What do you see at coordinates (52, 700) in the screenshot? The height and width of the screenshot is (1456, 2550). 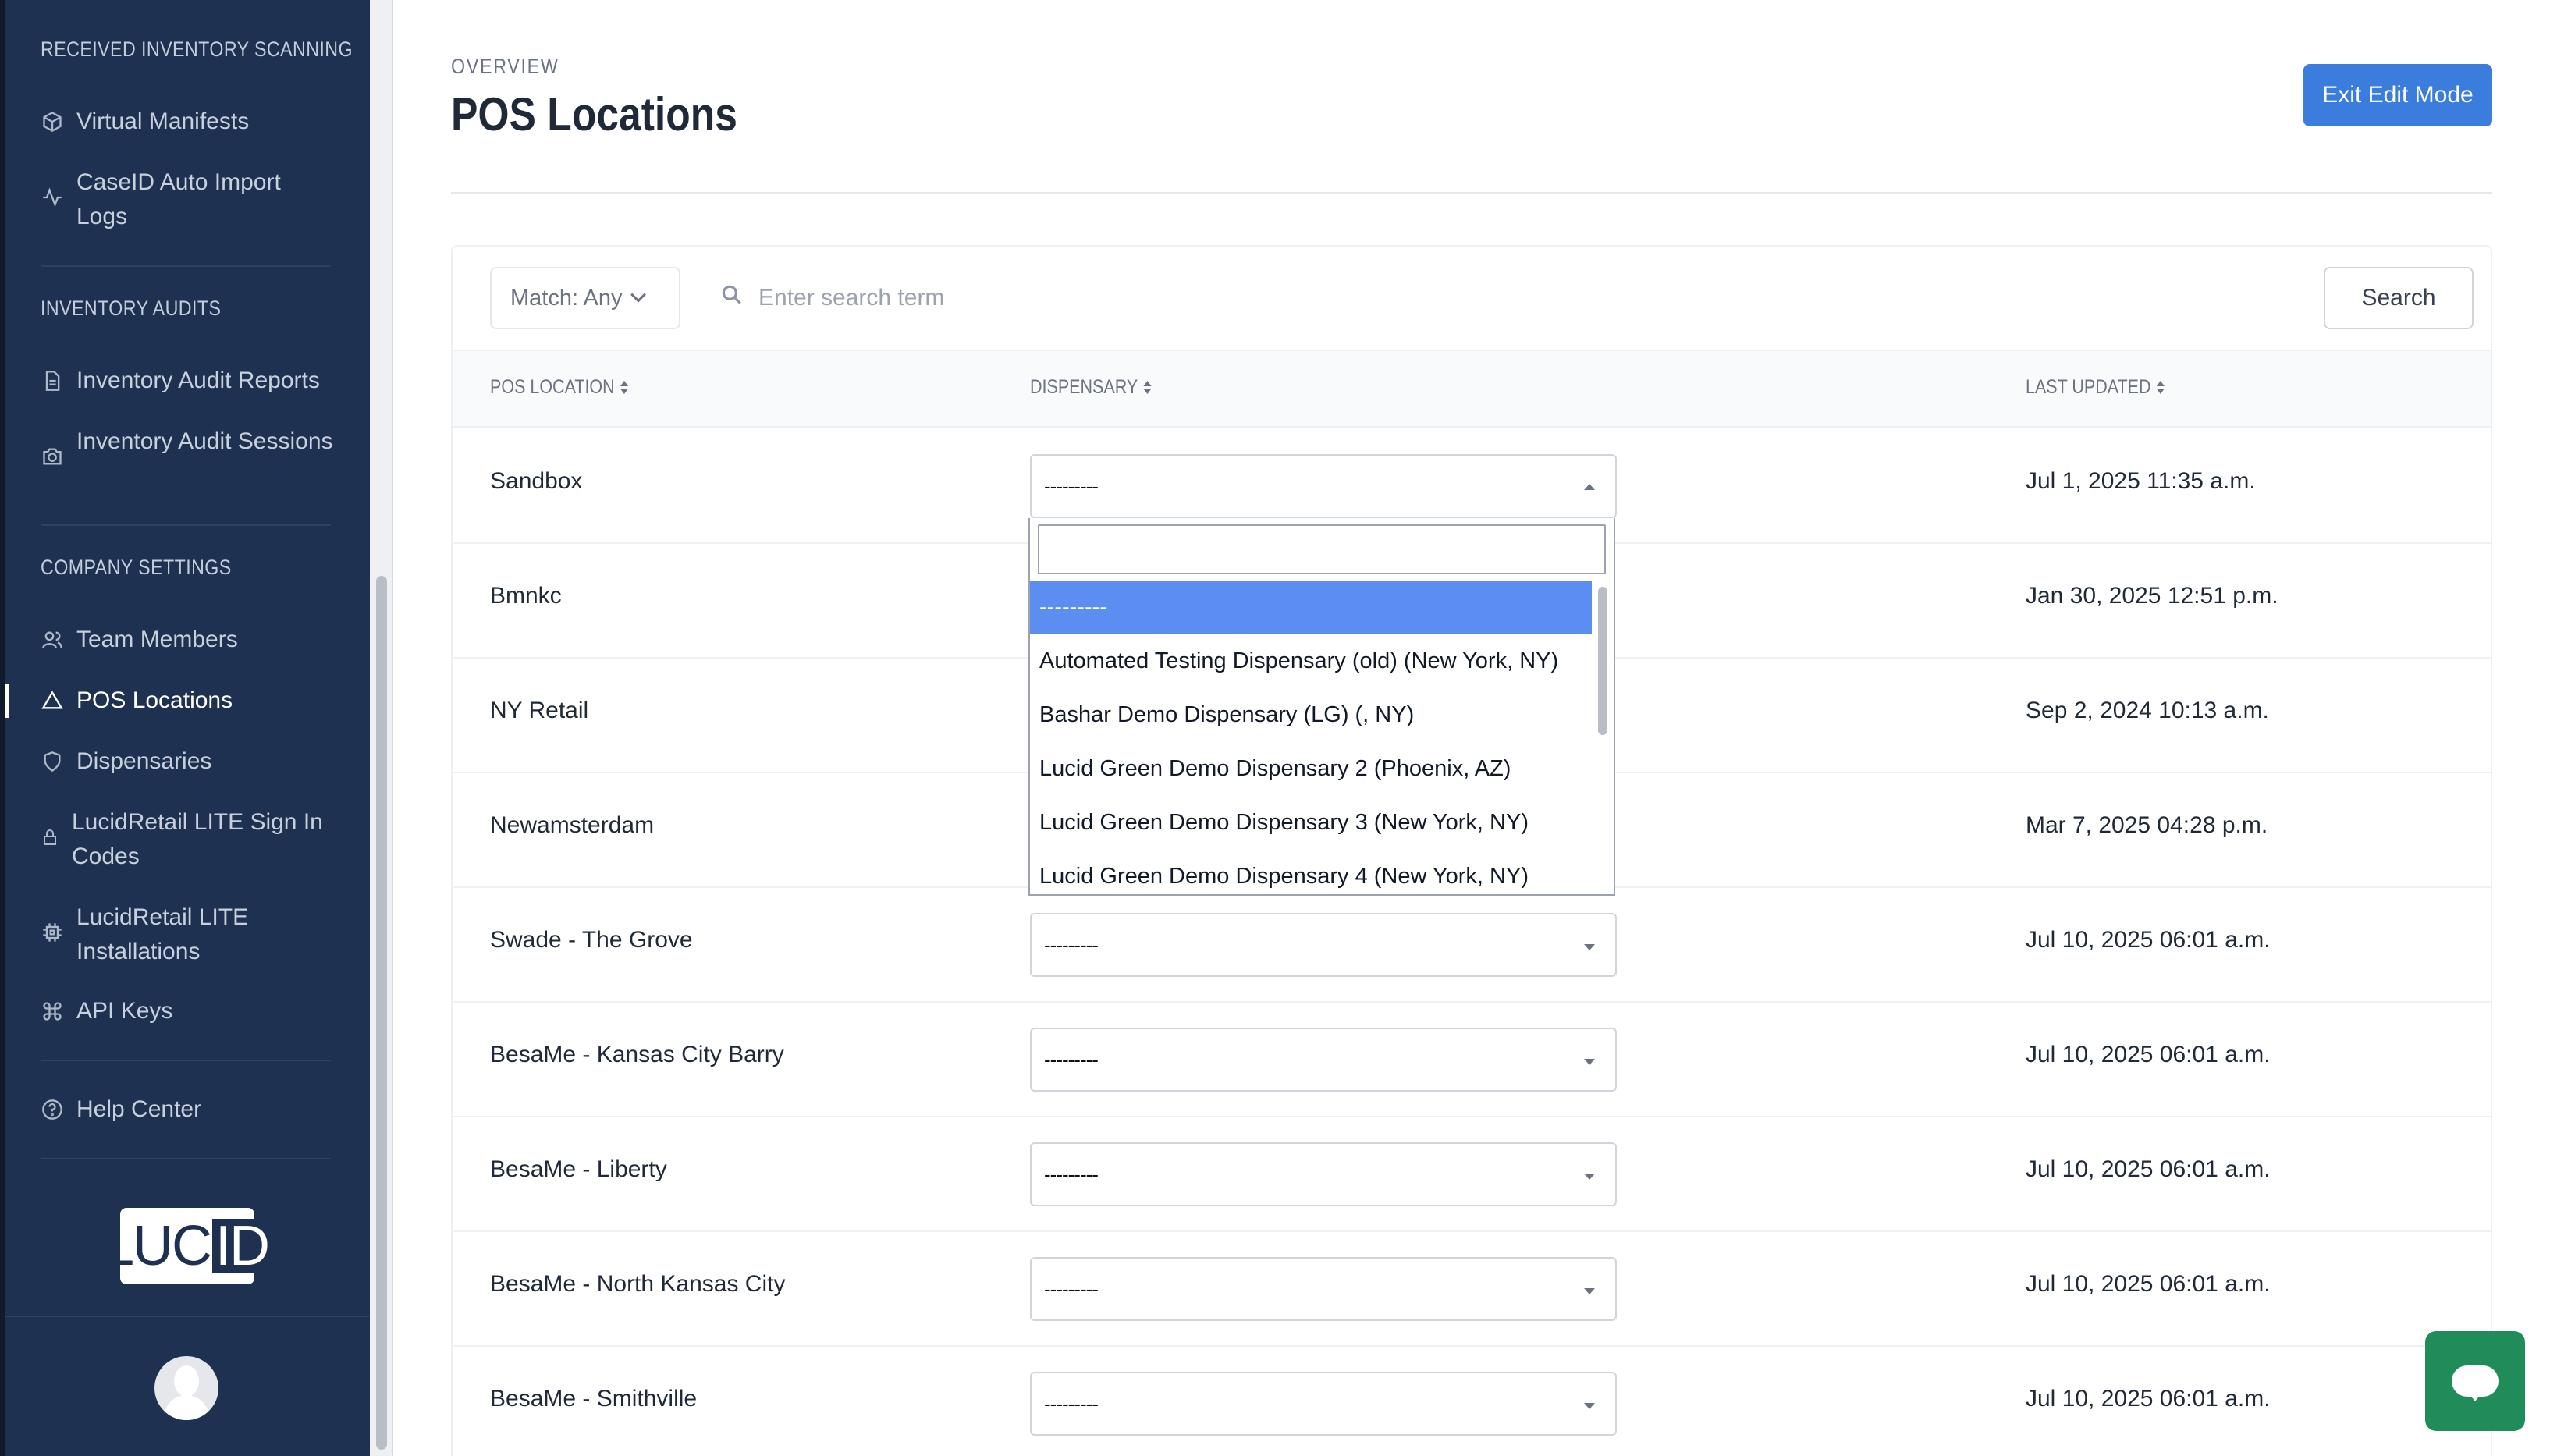 I see `triangle-icon` at bounding box center [52, 700].